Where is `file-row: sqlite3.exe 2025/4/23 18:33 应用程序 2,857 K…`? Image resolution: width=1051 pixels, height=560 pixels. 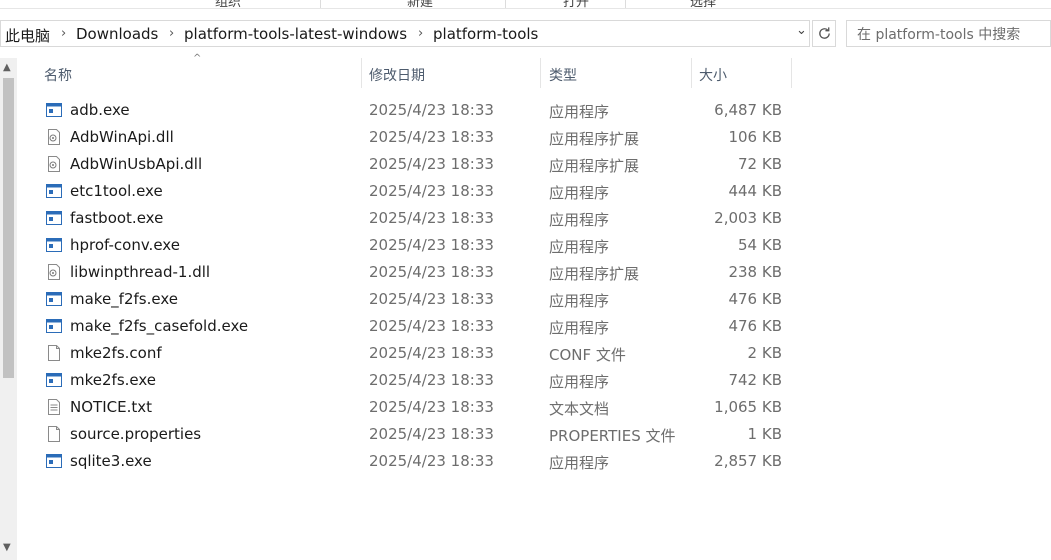 file-row: sqlite3.exe 2025/4/23 18:33 应用程序 2,857 K… is located at coordinates (416, 461).